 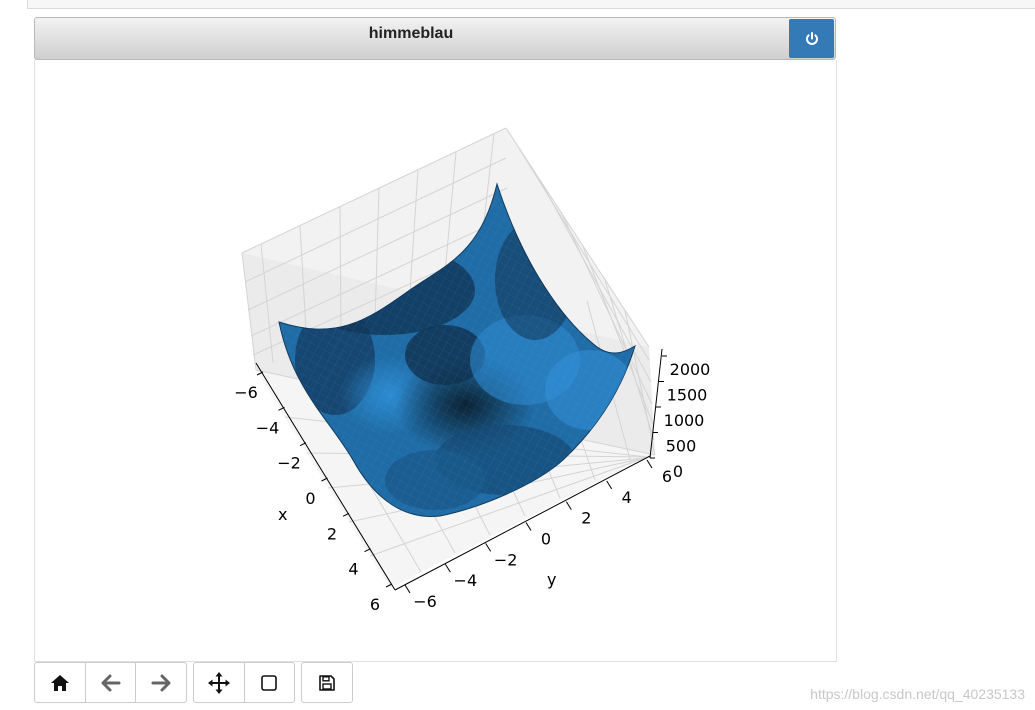 I want to click on home-icon, so click(x=59, y=682).